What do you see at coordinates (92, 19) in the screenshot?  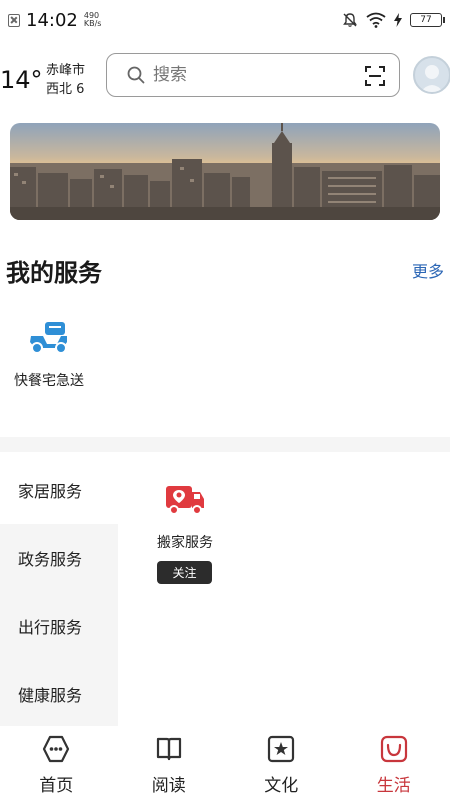 I see `network-speed: 490 KB/s` at bounding box center [92, 19].